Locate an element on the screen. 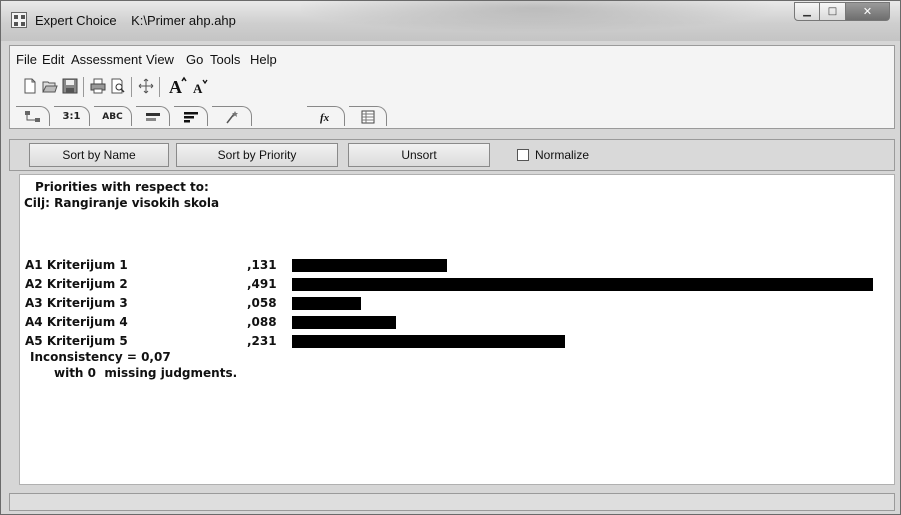 The height and width of the screenshot is (515, 901). priority-value: ,088 is located at coordinates (262, 322).